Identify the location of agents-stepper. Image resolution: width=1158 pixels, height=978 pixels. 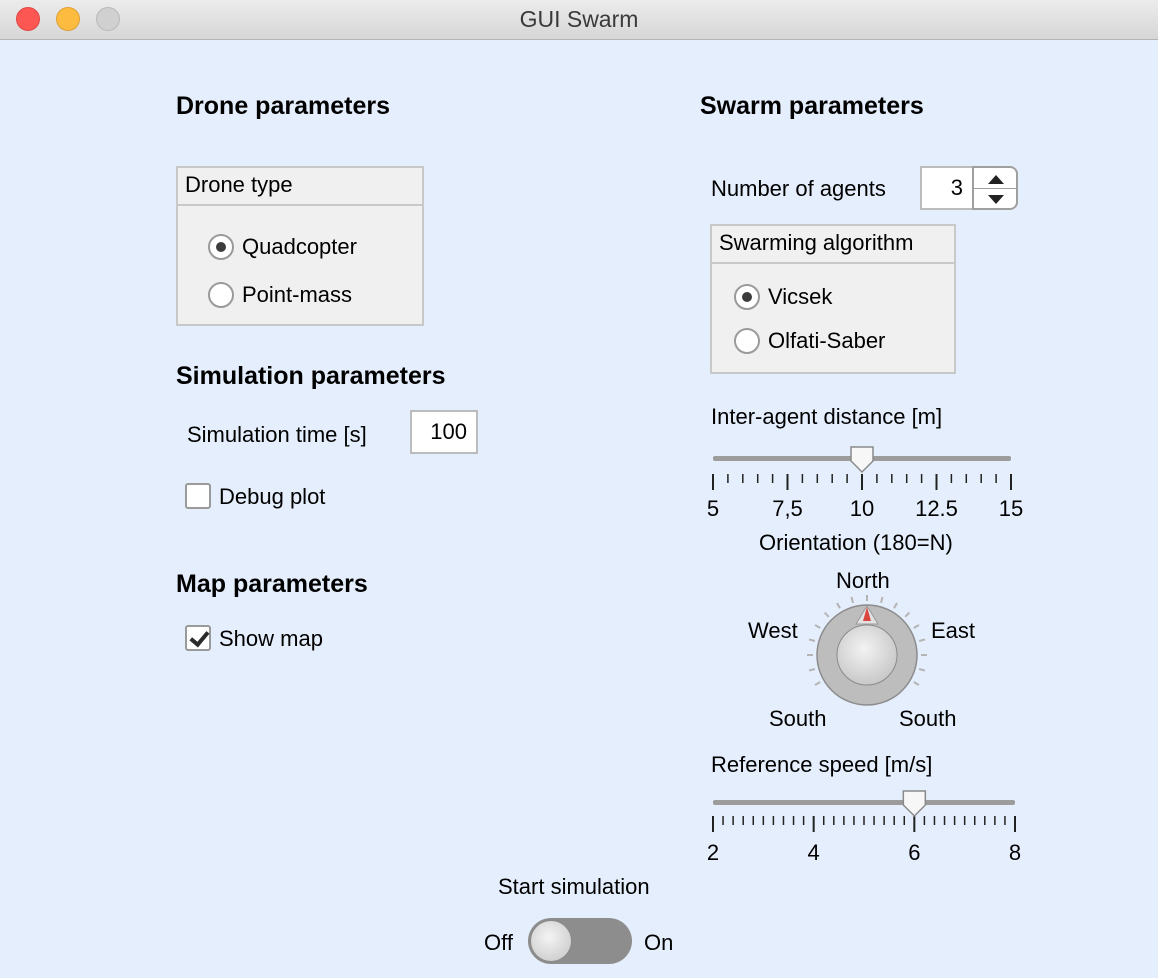
(995, 188).